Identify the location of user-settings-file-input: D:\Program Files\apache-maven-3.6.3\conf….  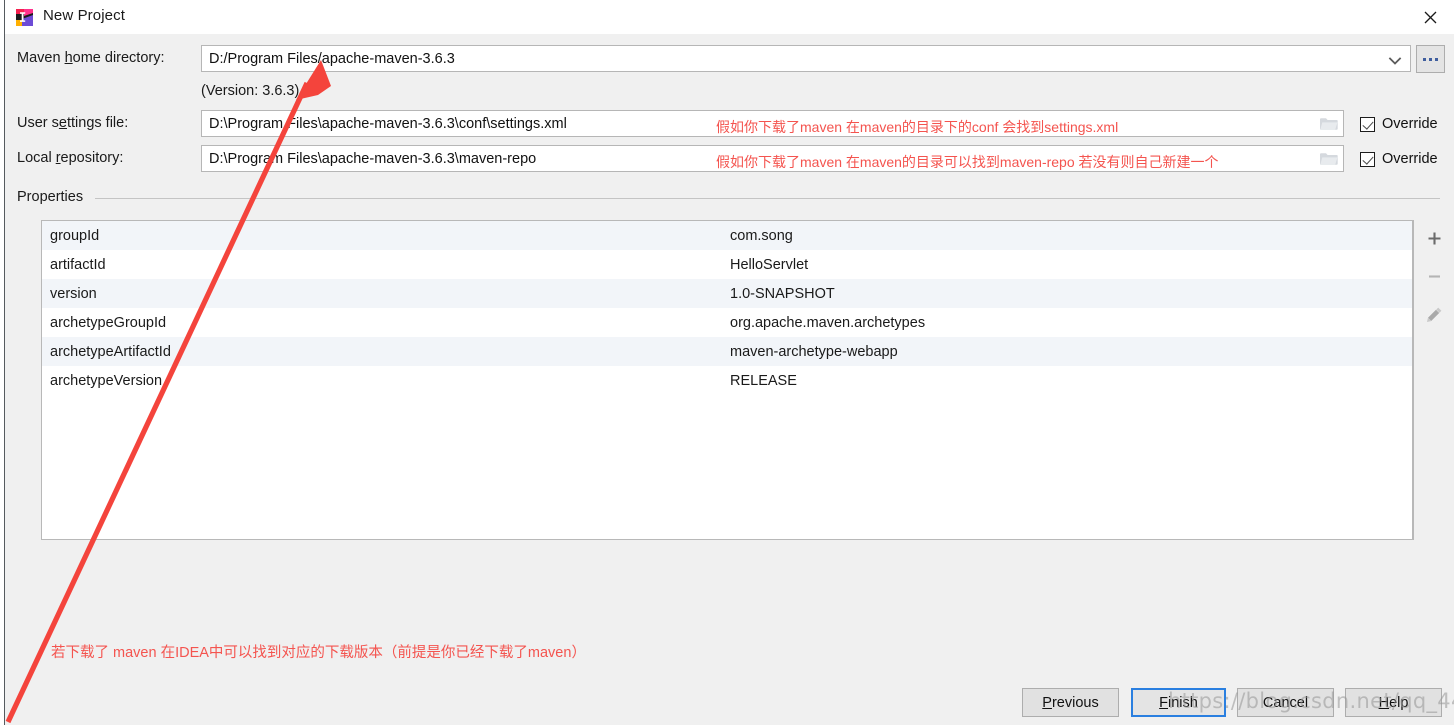
(772, 123).